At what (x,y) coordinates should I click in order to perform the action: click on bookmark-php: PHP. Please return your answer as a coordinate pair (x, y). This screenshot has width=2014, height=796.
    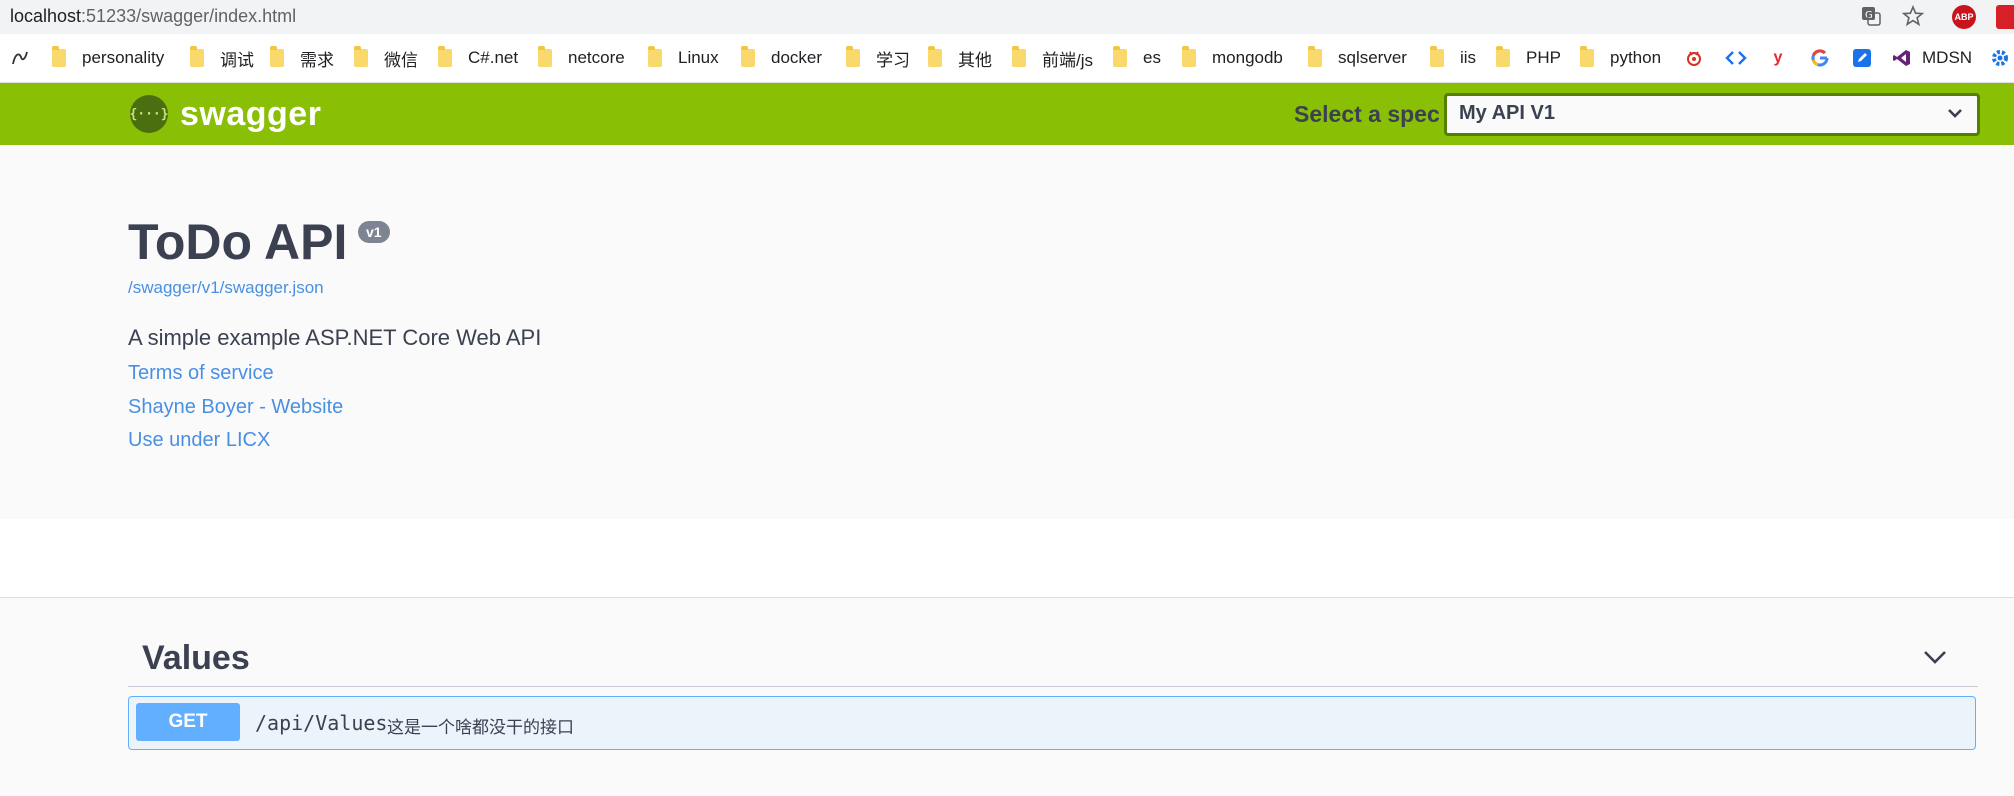
    Looking at the image, I should click on (1528, 58).